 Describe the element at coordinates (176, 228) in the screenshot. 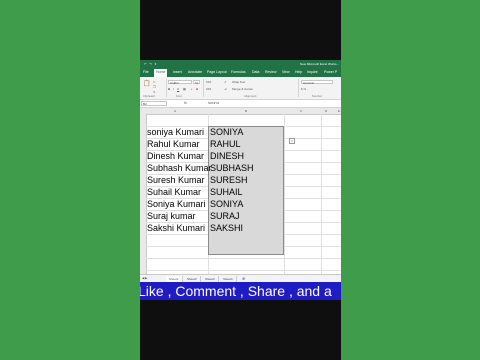

I see `cell-a: Sakshi Kumari` at that location.